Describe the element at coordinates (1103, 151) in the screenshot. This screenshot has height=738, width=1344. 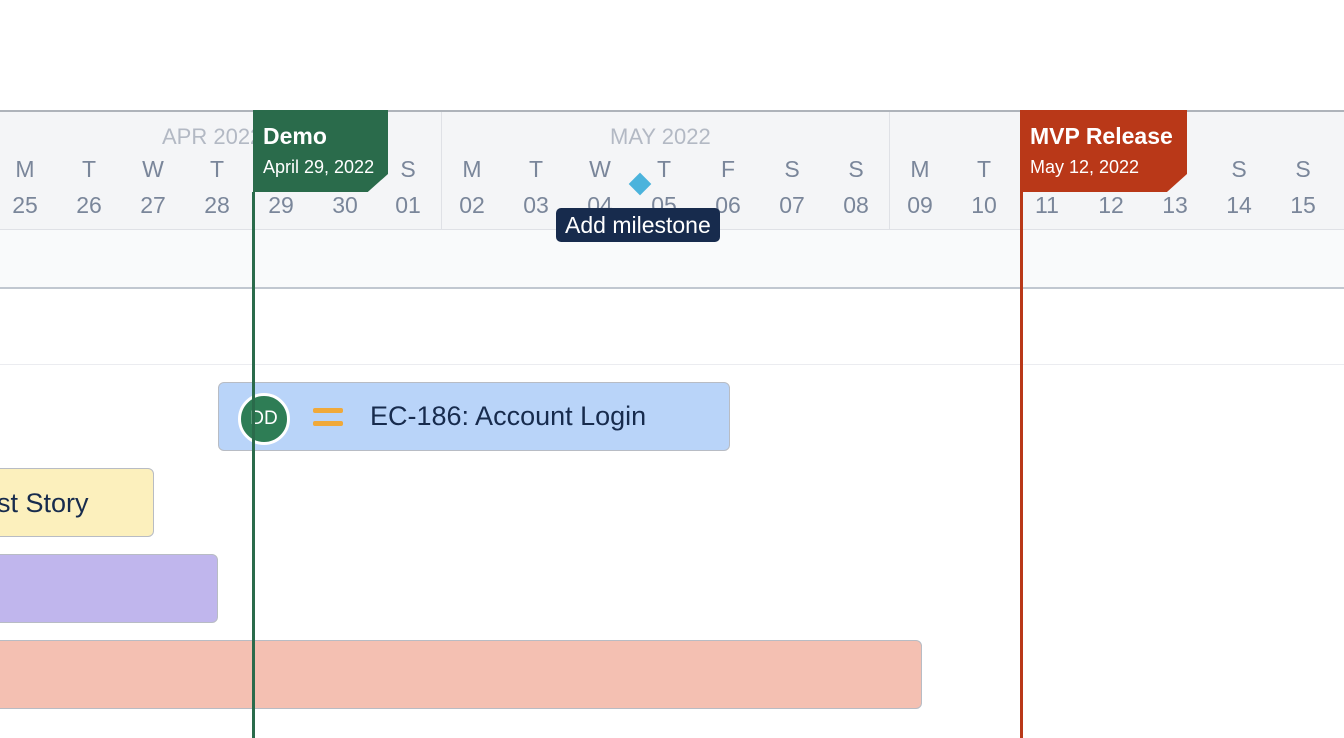
I see `milestone-flag-mvp-release: MVP Release May 12, 2022` at that location.